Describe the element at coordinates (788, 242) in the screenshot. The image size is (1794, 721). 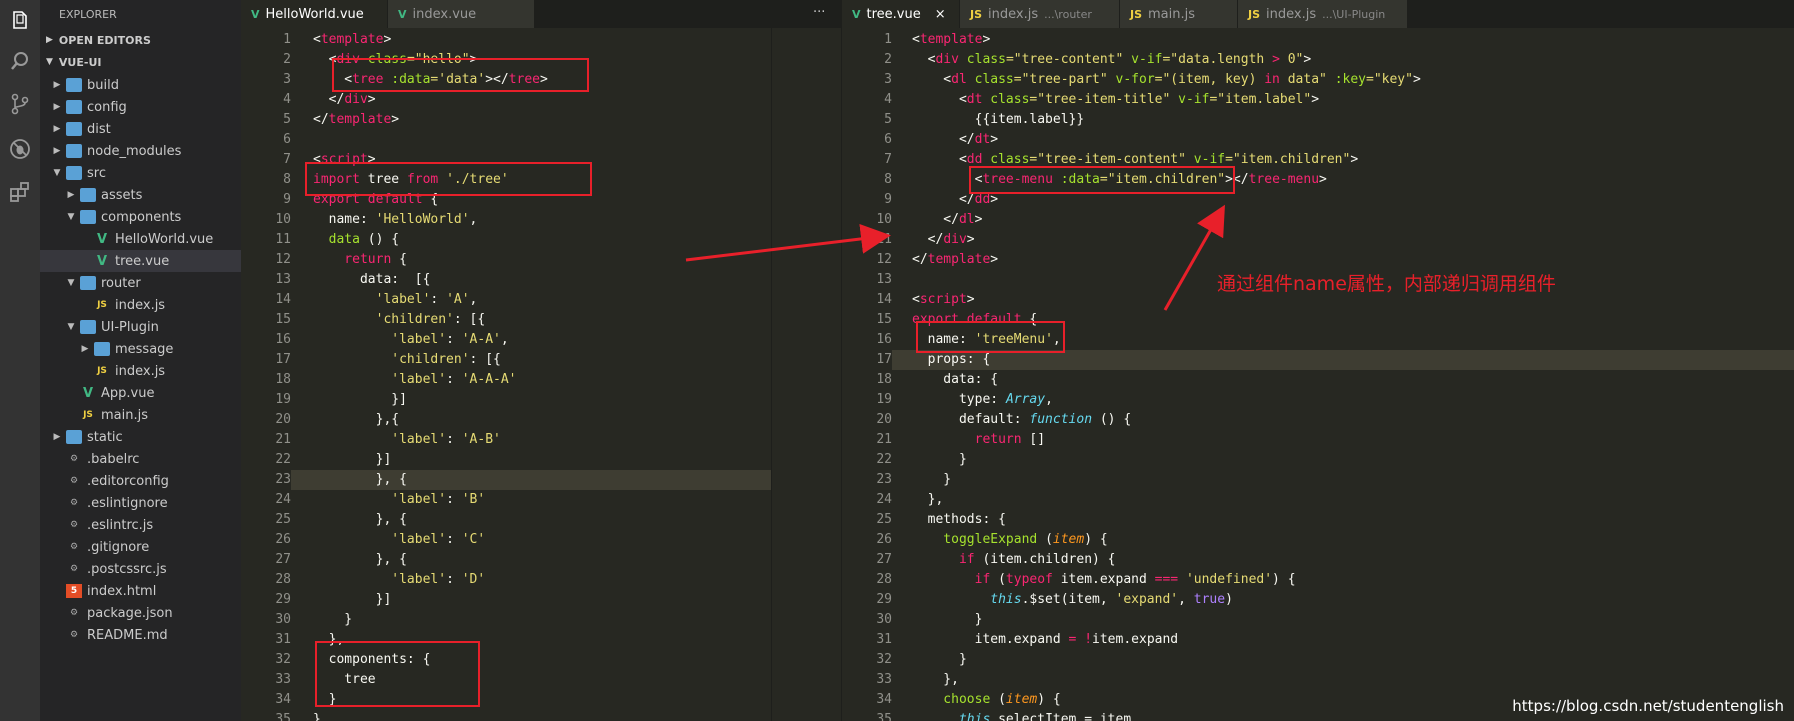
I see `arrow-to-tree-vue` at that location.